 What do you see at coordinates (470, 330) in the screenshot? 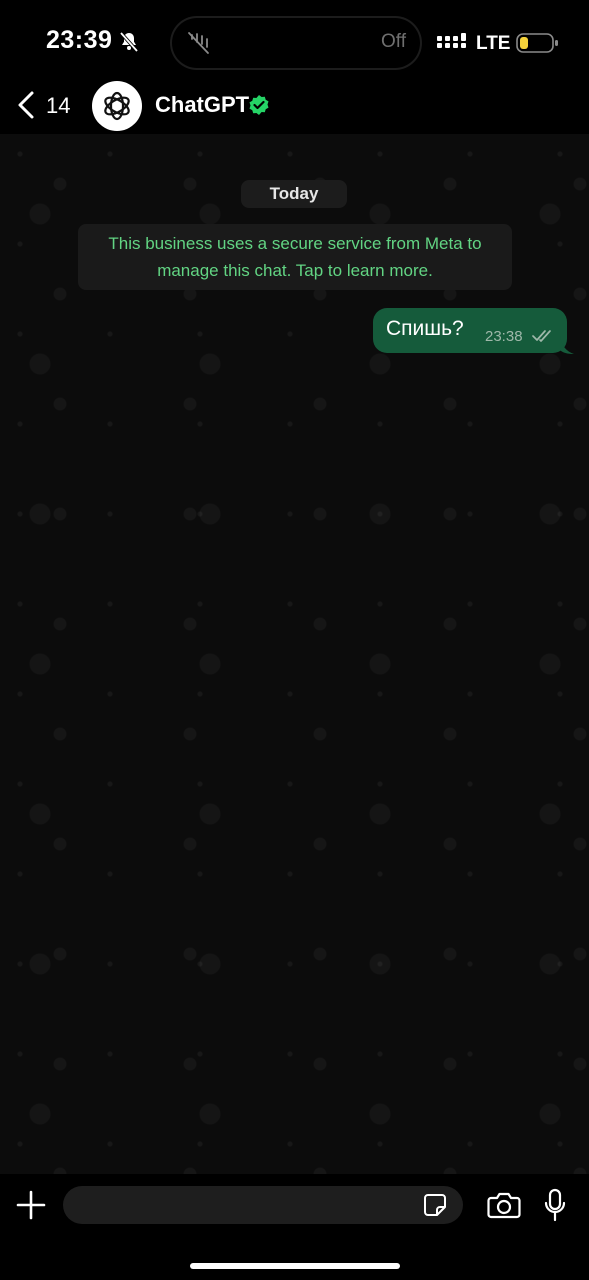
I see `outgoing-message-bubble: Спишь? 23:38` at bounding box center [470, 330].